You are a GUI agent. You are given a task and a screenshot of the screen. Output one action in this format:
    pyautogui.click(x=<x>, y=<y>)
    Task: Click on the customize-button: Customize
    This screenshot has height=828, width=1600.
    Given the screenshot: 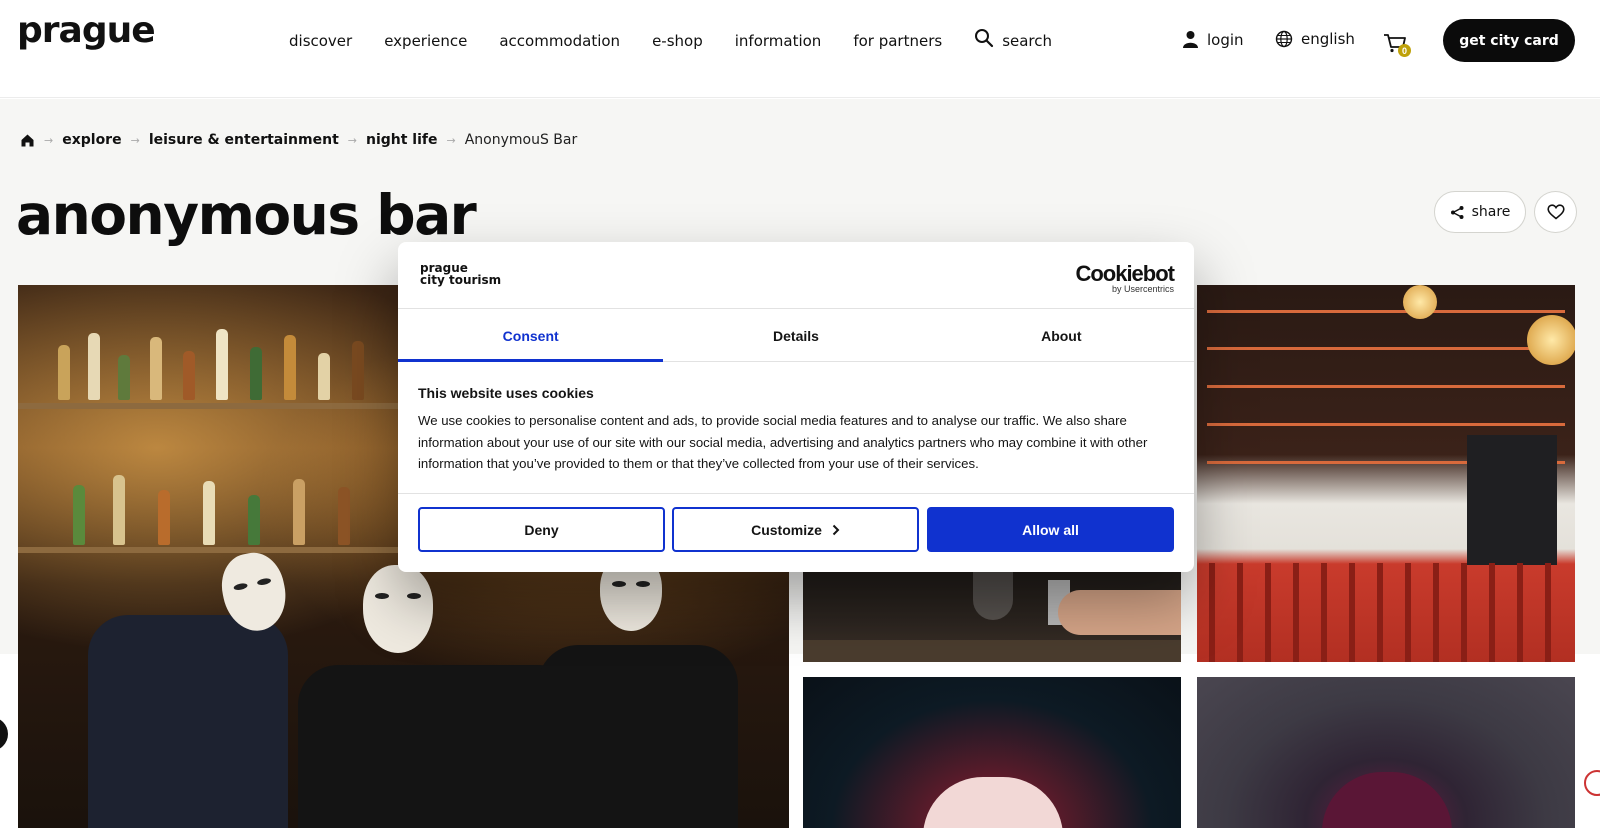 What is the action you would take?
    pyautogui.click(x=795, y=529)
    